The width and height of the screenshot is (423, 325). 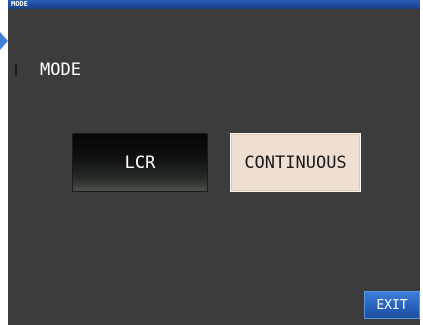 I want to click on window-title: MODE, so click(x=19, y=4).